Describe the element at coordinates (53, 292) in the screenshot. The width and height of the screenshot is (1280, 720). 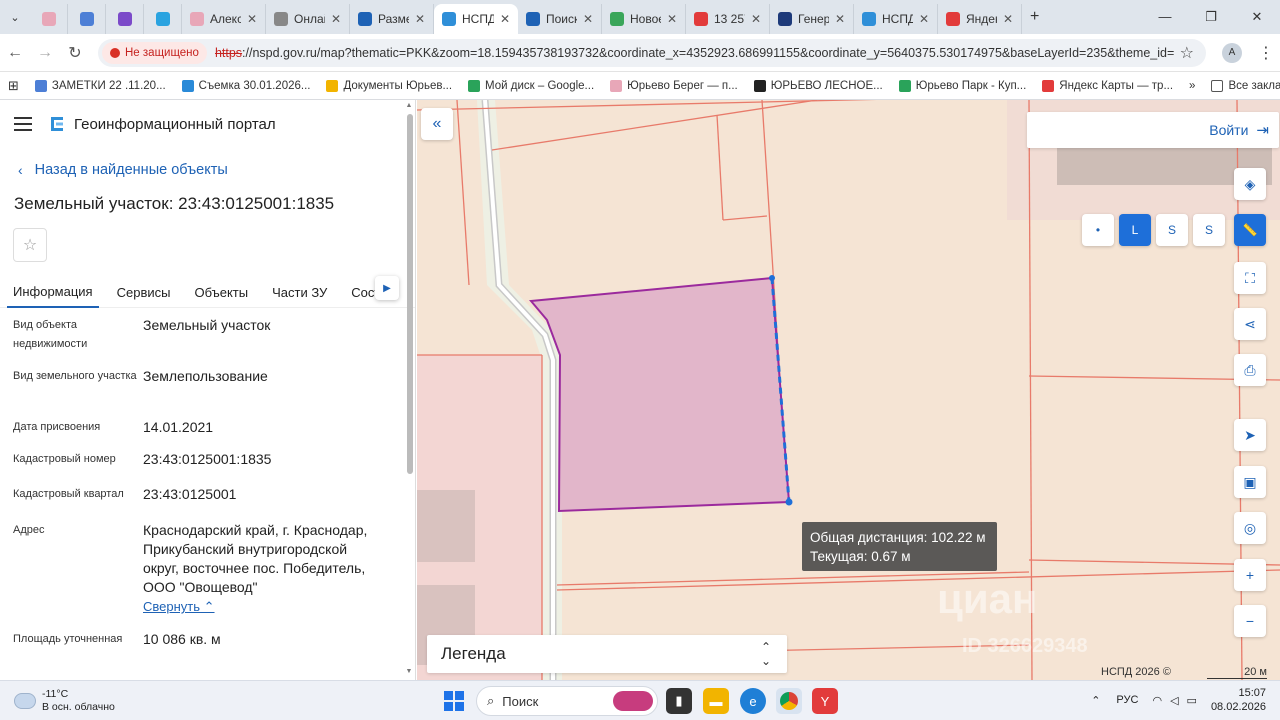
I see `panel-tab: Информация` at that location.